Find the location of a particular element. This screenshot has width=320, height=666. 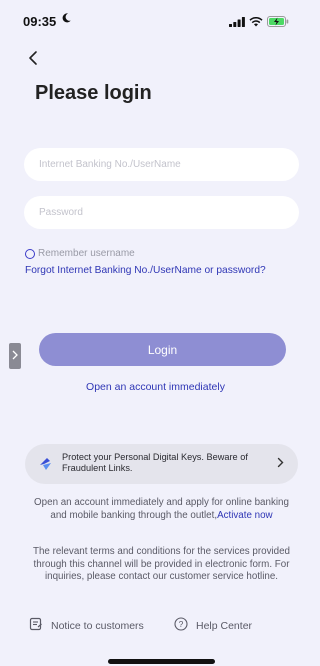

wifi-icon is located at coordinates (256, 23).